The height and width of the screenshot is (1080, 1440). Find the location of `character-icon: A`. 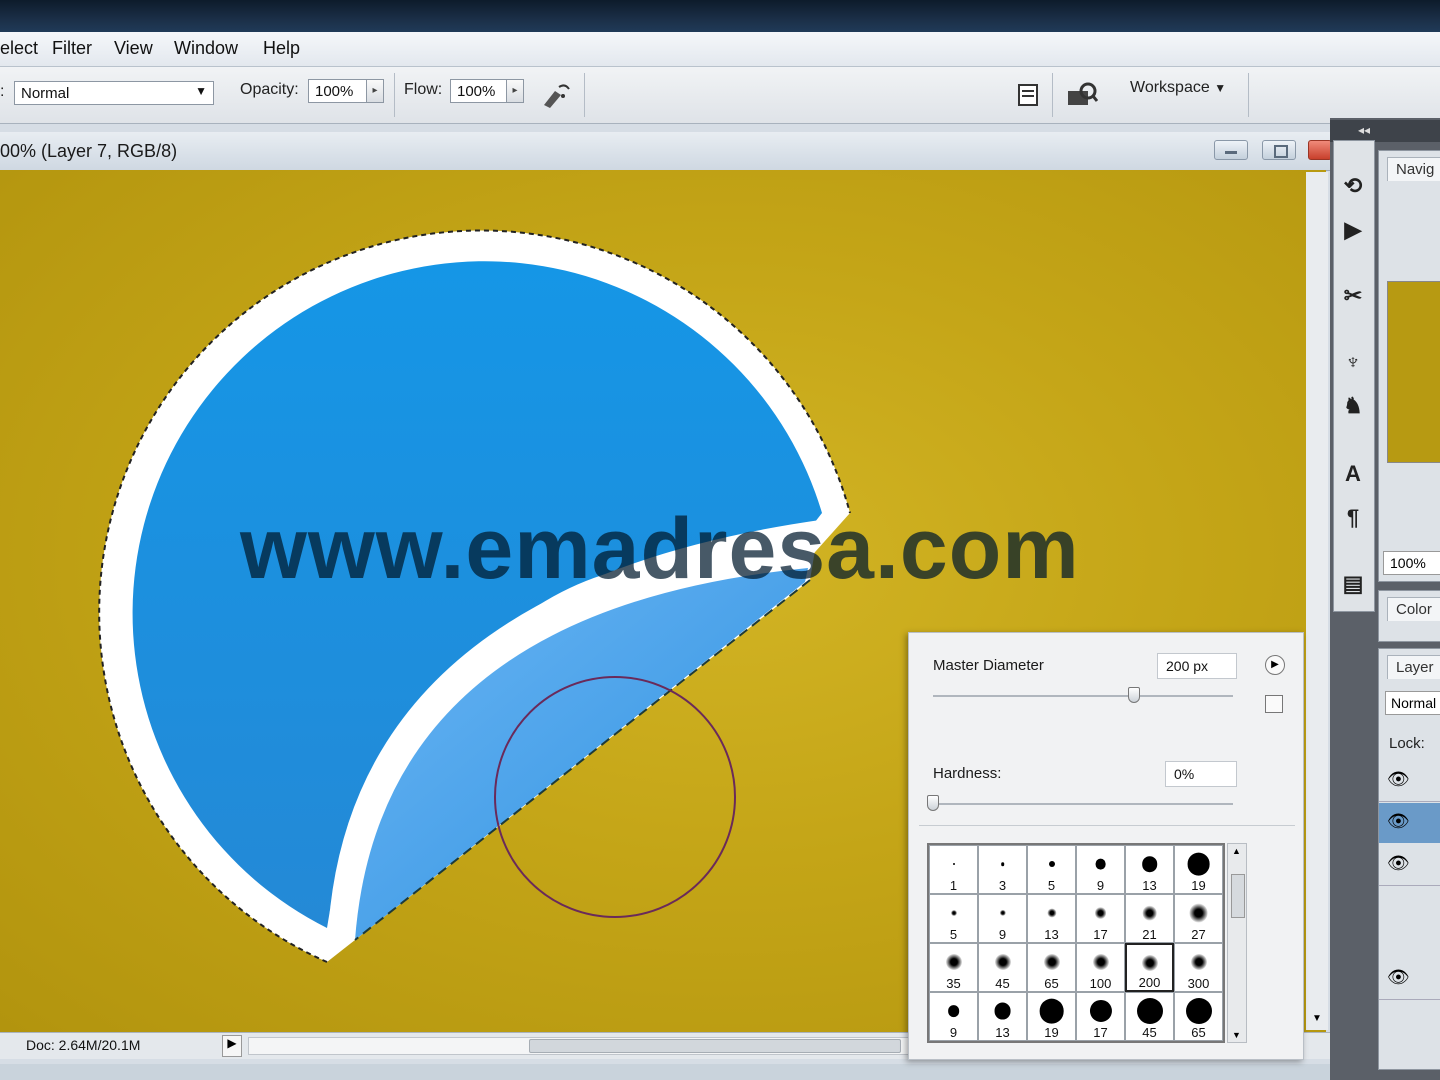

character-icon: A is located at coordinates (1353, 474).